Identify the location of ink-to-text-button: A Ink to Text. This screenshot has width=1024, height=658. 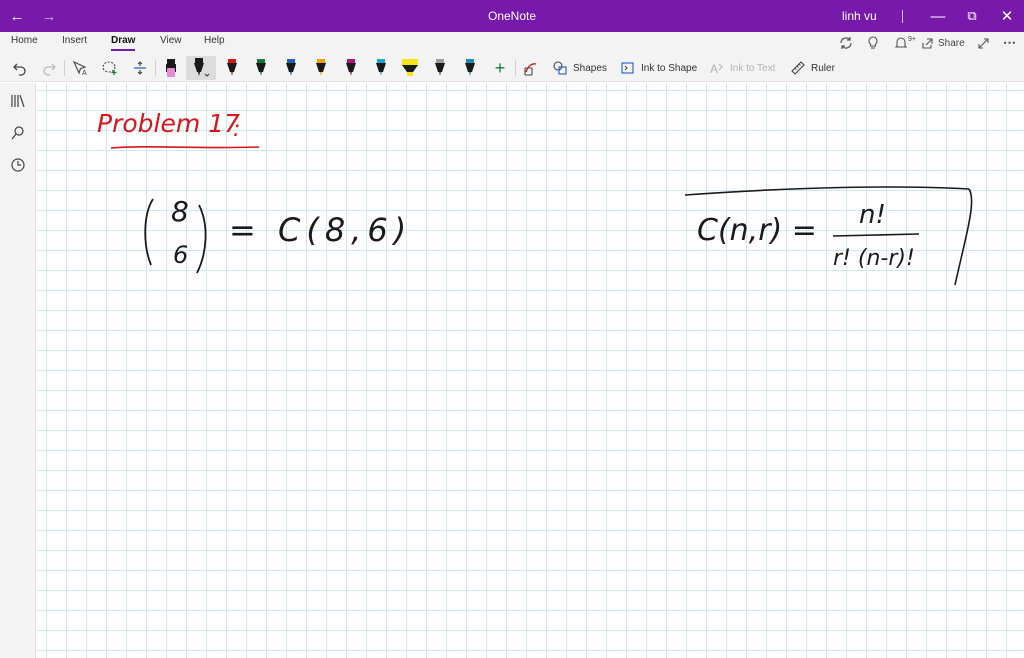
(742, 68).